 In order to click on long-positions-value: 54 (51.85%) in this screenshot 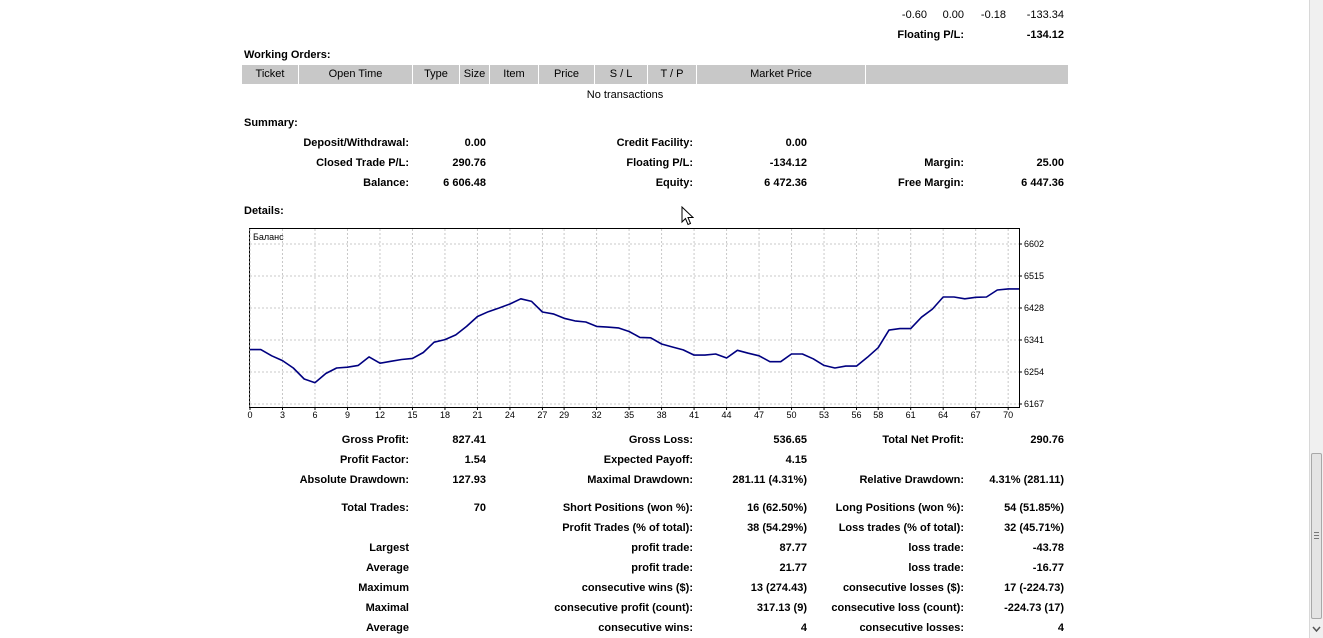, I will do `click(1034, 508)`.